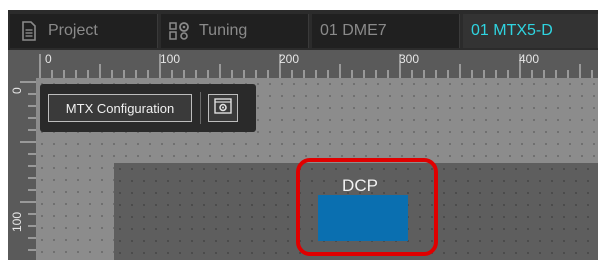 Image resolution: width=600 pixels, height=260 pixels. Describe the element at coordinates (289, 59) in the screenshot. I see `ruler-label: 200` at that location.